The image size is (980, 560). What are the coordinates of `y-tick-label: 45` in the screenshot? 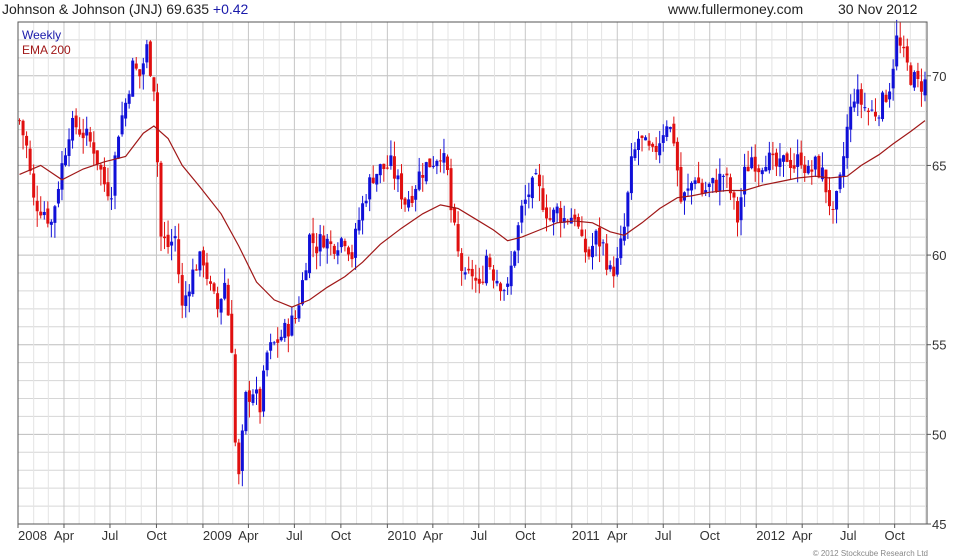 It's located at (939, 524).